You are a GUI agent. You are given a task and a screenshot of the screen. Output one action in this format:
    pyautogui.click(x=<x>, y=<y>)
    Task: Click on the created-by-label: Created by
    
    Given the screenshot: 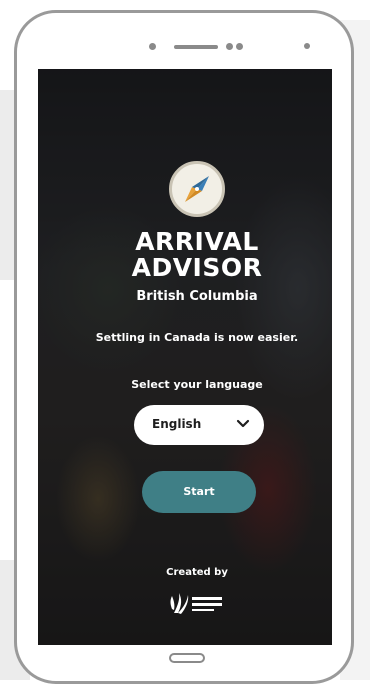 What is the action you would take?
    pyautogui.click(x=197, y=572)
    